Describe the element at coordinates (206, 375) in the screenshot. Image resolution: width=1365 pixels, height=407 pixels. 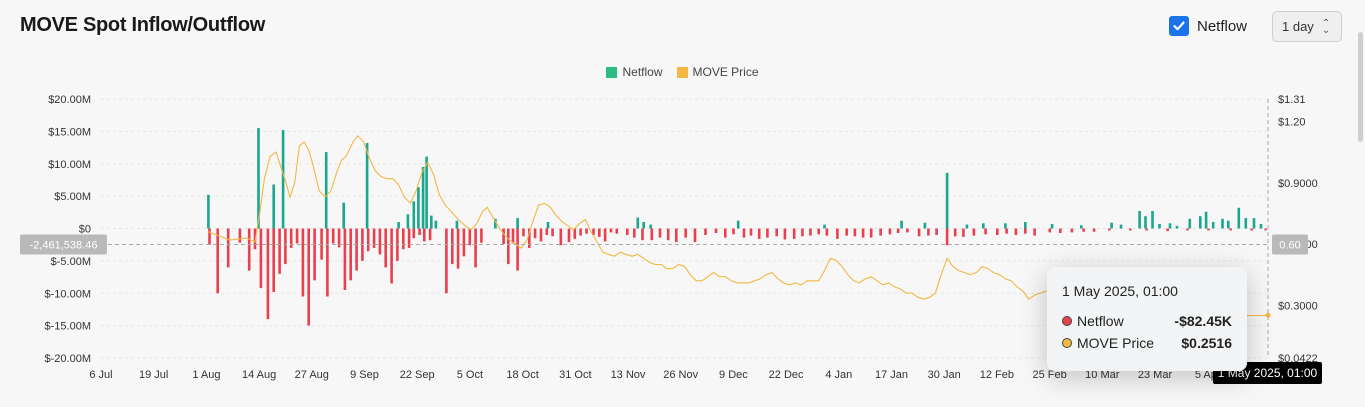
I see `x-tick-label: 1 Aug` at that location.